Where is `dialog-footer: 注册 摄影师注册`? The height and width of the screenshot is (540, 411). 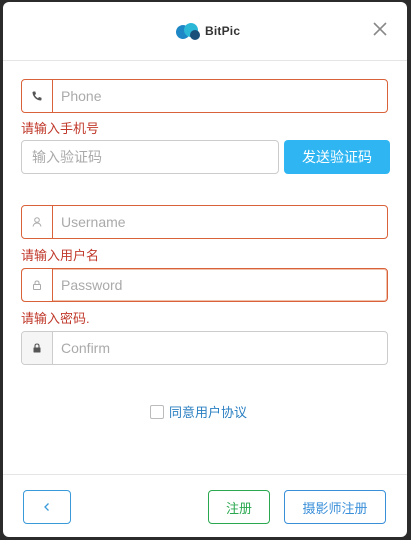
dialog-footer: 注册 摄影师注册 is located at coordinates (205, 505).